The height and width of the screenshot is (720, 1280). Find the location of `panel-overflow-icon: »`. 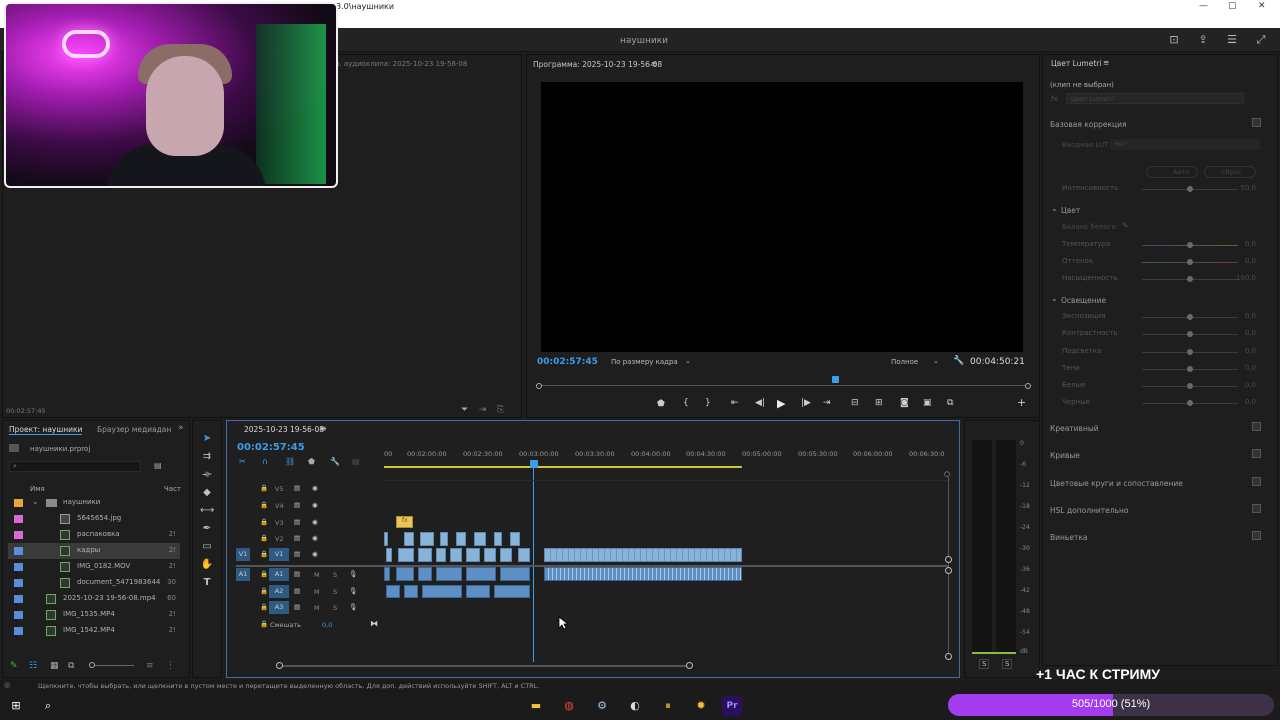

panel-overflow-icon: » is located at coordinates (181, 428).